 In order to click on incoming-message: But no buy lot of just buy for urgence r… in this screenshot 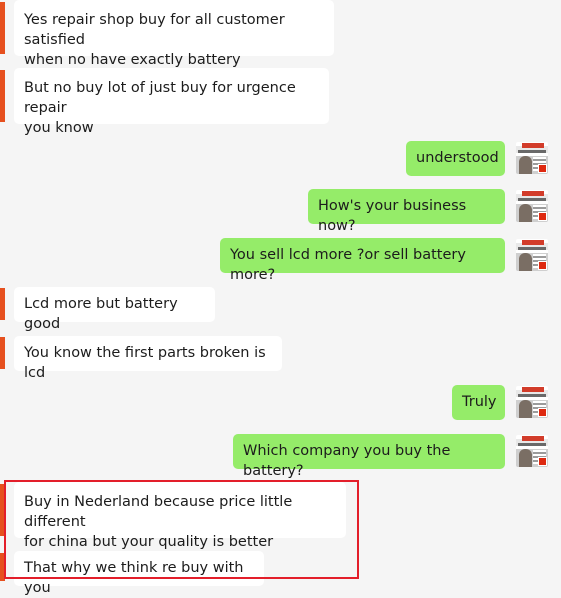, I will do `click(171, 102)`.